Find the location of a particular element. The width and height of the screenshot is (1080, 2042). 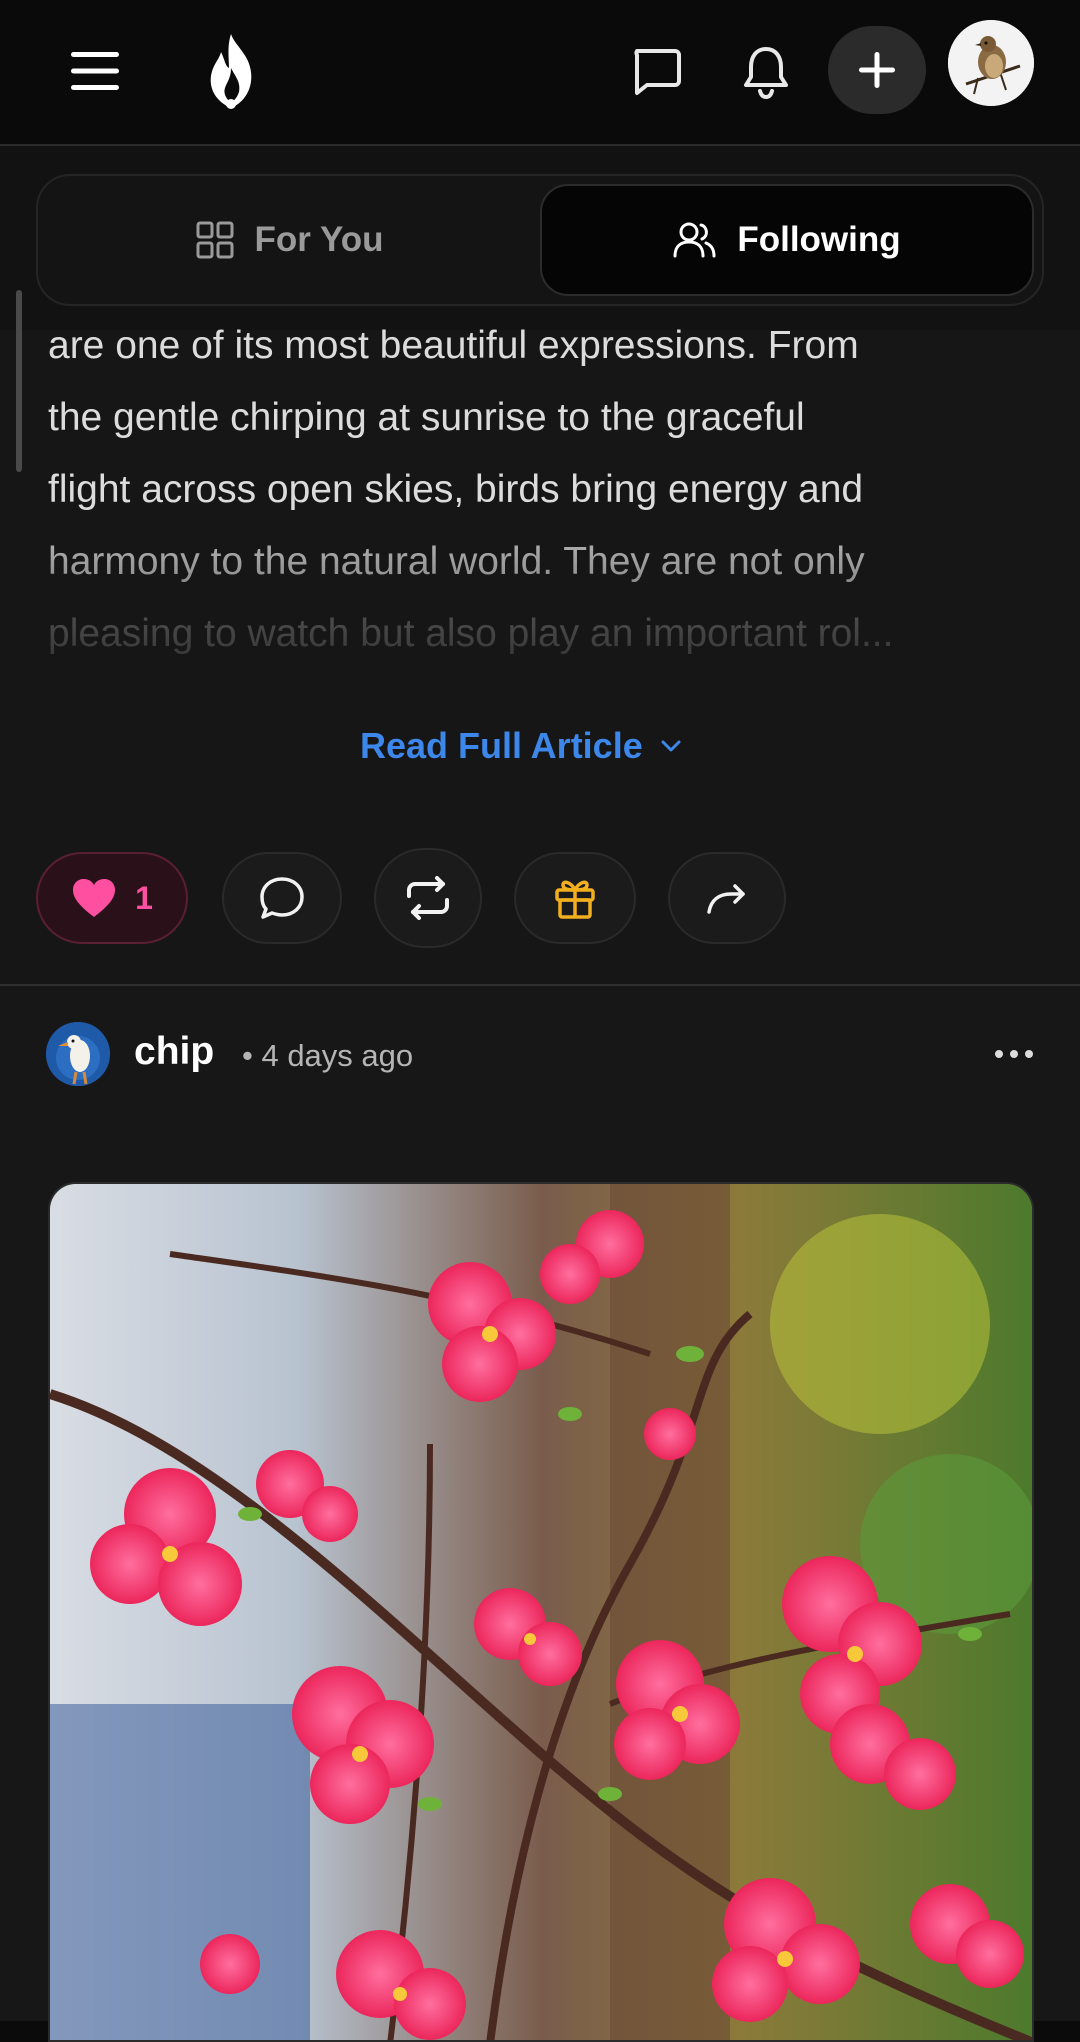

post-timestamp: • 4 days ago is located at coordinates (328, 1055).